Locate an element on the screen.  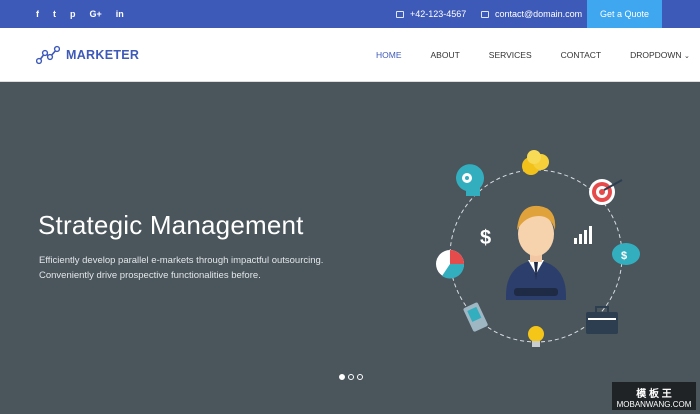
chart-logo-icon is located at coordinates (48, 55).